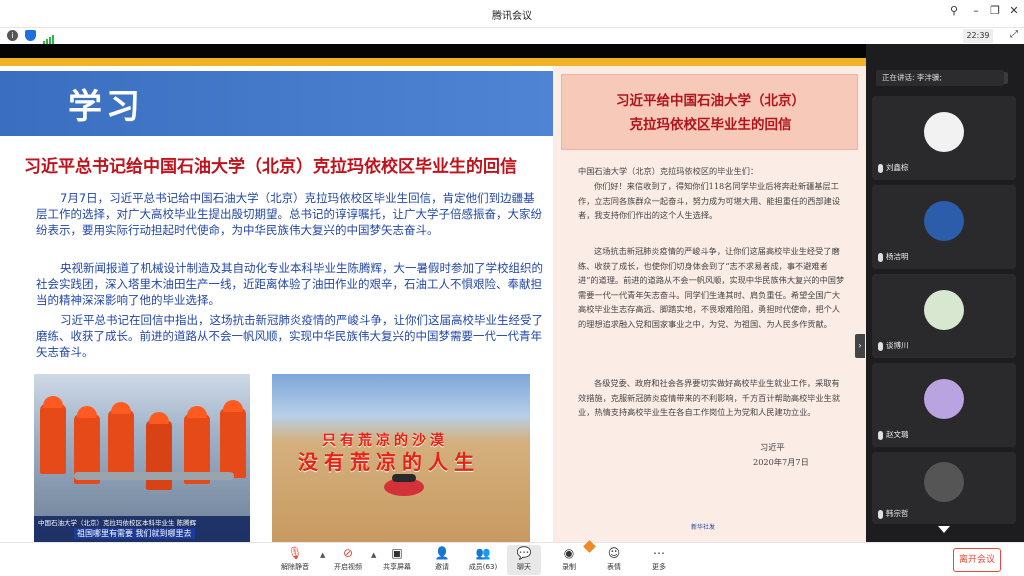 The height and width of the screenshot is (576, 1024). Describe the element at coordinates (569, 553) in the screenshot. I see `record-icon: ◉` at that location.